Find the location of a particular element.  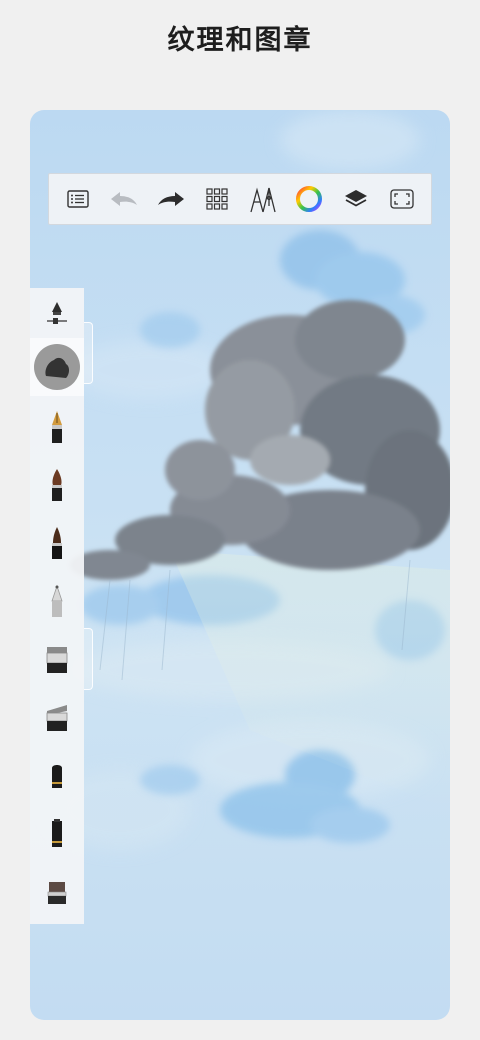

angled-stamp-icon is located at coordinates (57, 718).